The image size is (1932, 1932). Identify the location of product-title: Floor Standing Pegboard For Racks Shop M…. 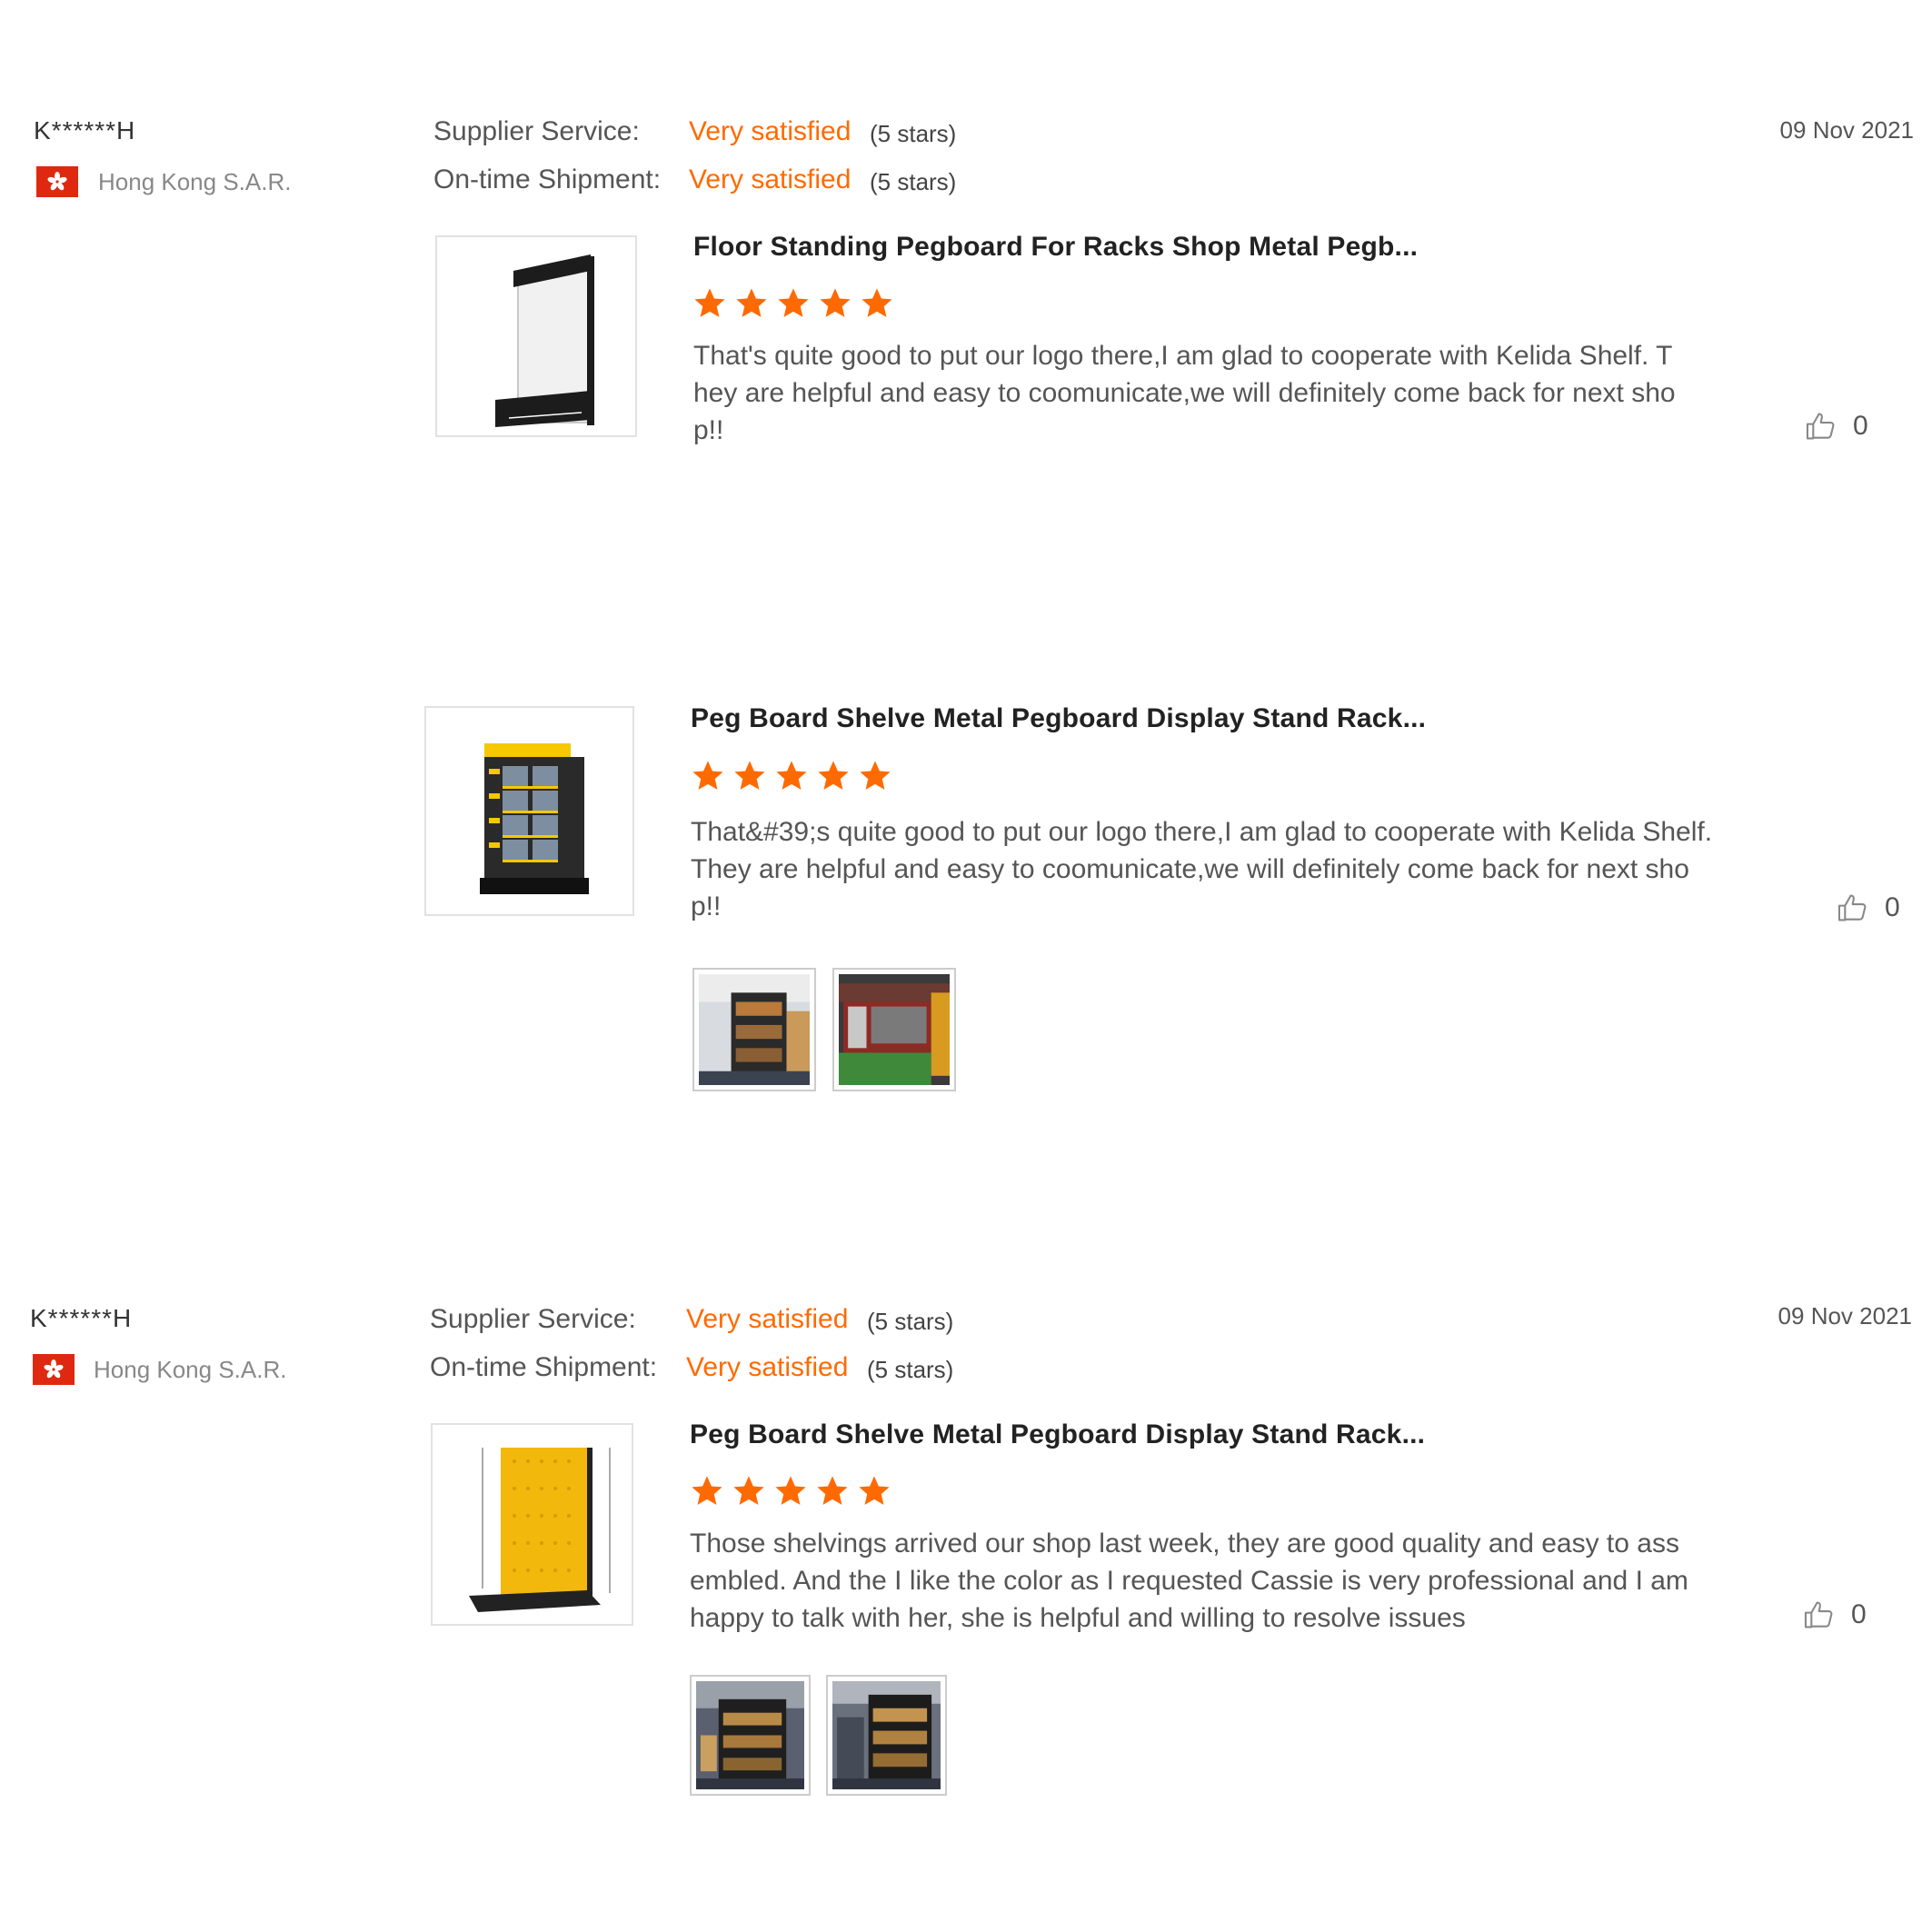
(1055, 247).